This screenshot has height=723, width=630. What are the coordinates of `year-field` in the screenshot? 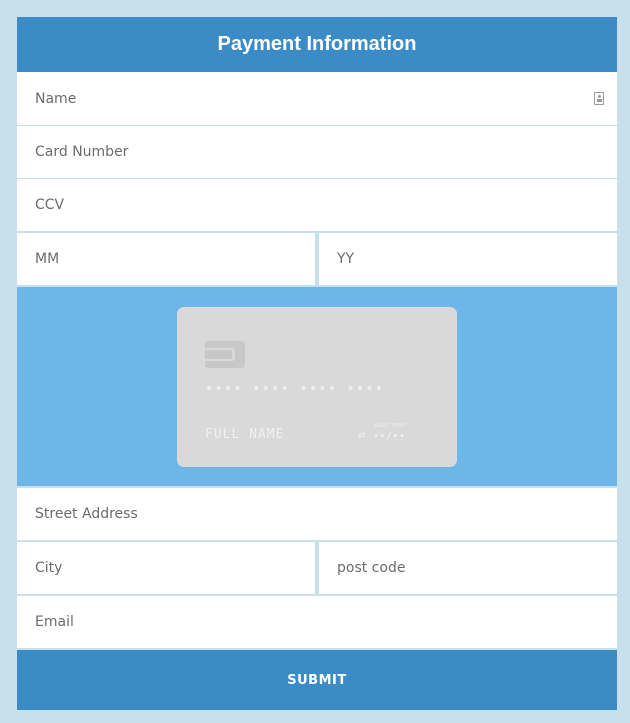 It's located at (468, 259).